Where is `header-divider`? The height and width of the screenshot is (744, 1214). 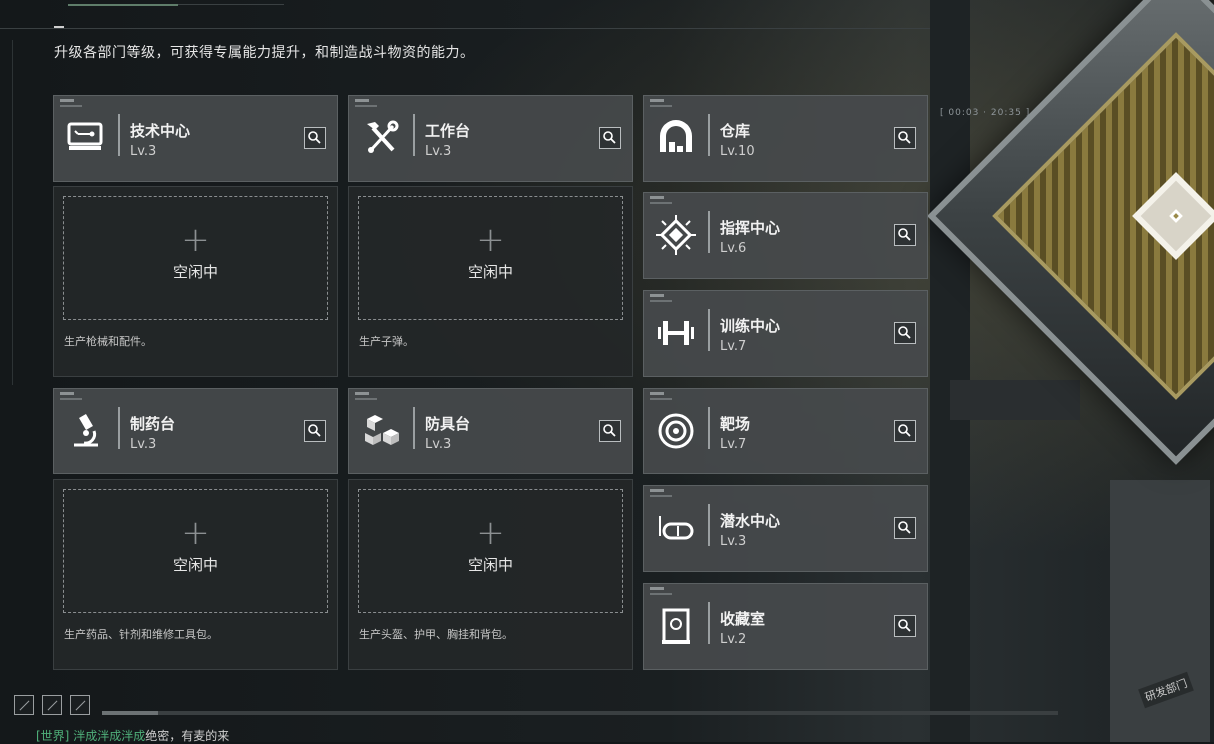 header-divider is located at coordinates (465, 28).